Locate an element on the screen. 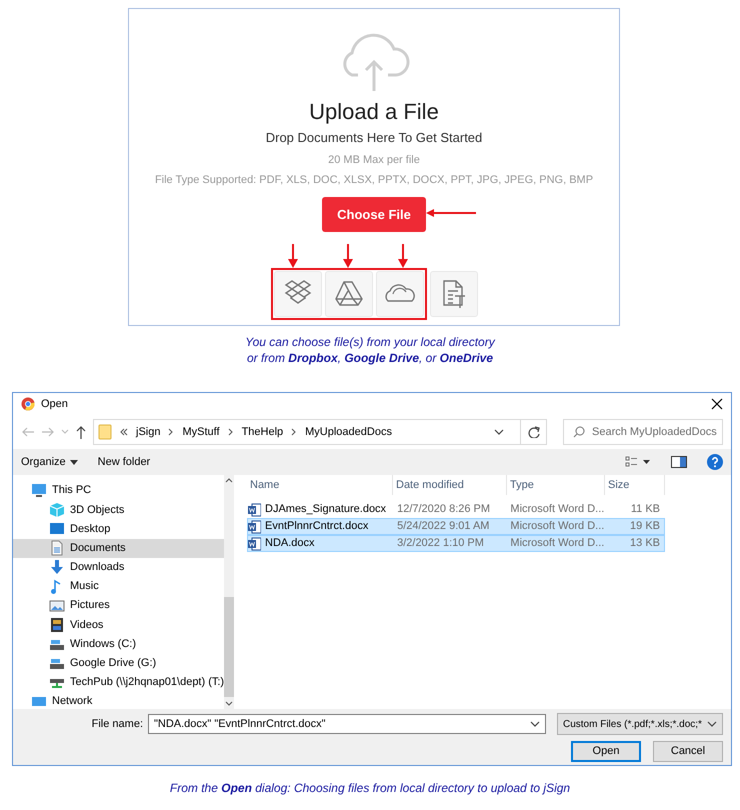 This screenshot has height=810, width=740. nav-item: Pictures is located at coordinates (118, 606).